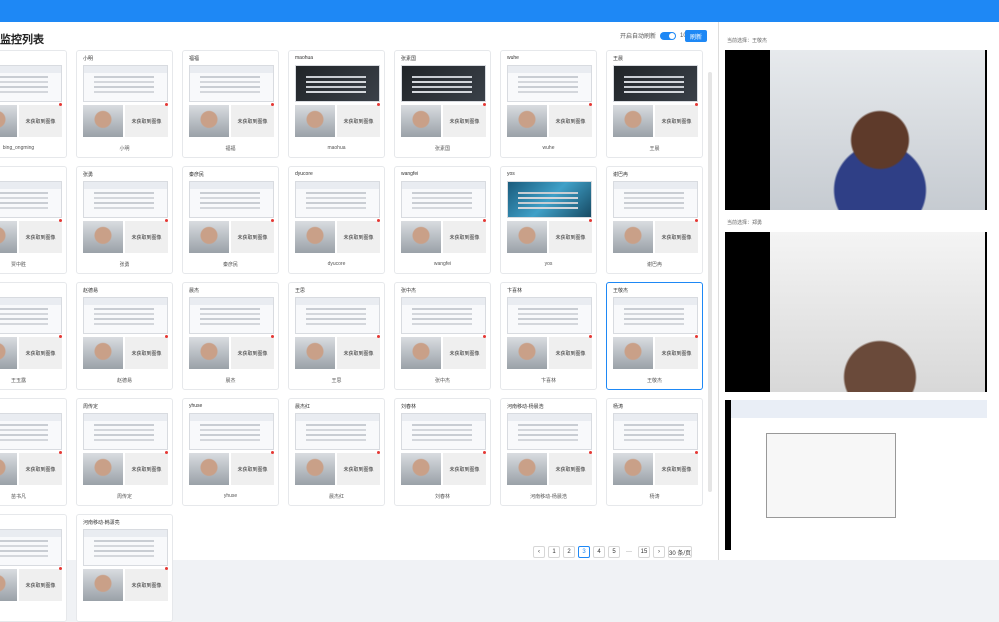  What do you see at coordinates (33, 336) in the screenshot?
I see `camera-card: 未获取到图像 王玉露` at bounding box center [33, 336].